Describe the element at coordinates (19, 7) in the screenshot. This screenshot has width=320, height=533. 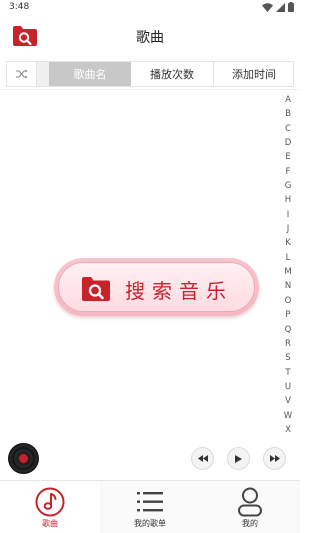
I see `status-time: 3:48` at that location.